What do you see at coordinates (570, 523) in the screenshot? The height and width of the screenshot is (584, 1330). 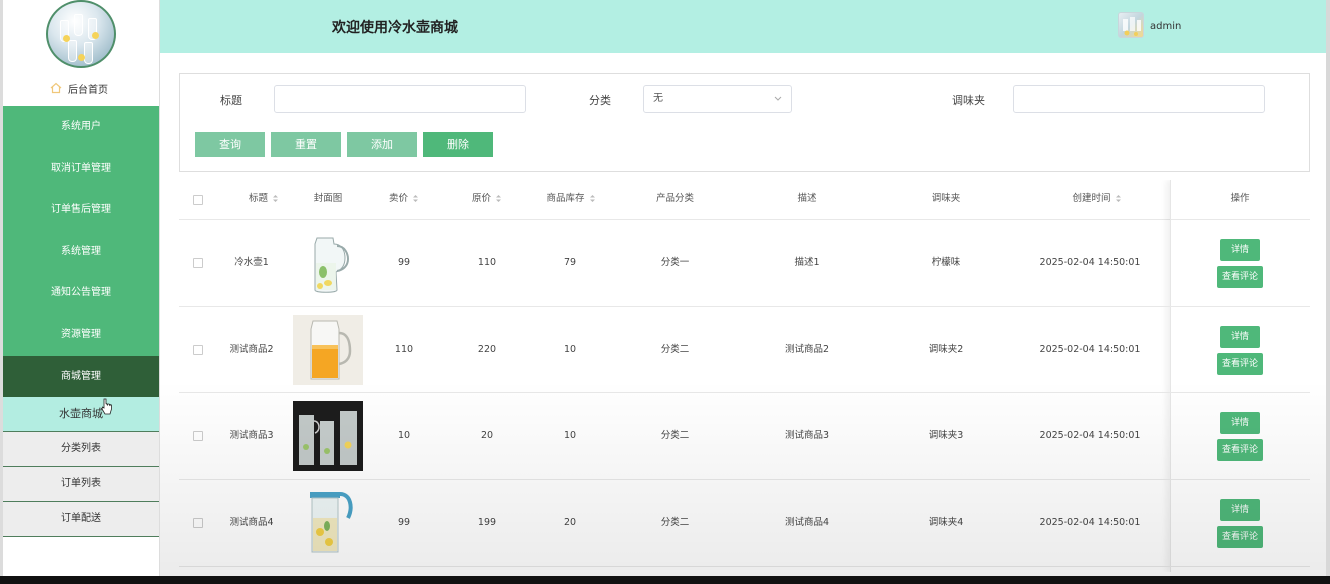 I see `cell-stock: 20` at bounding box center [570, 523].